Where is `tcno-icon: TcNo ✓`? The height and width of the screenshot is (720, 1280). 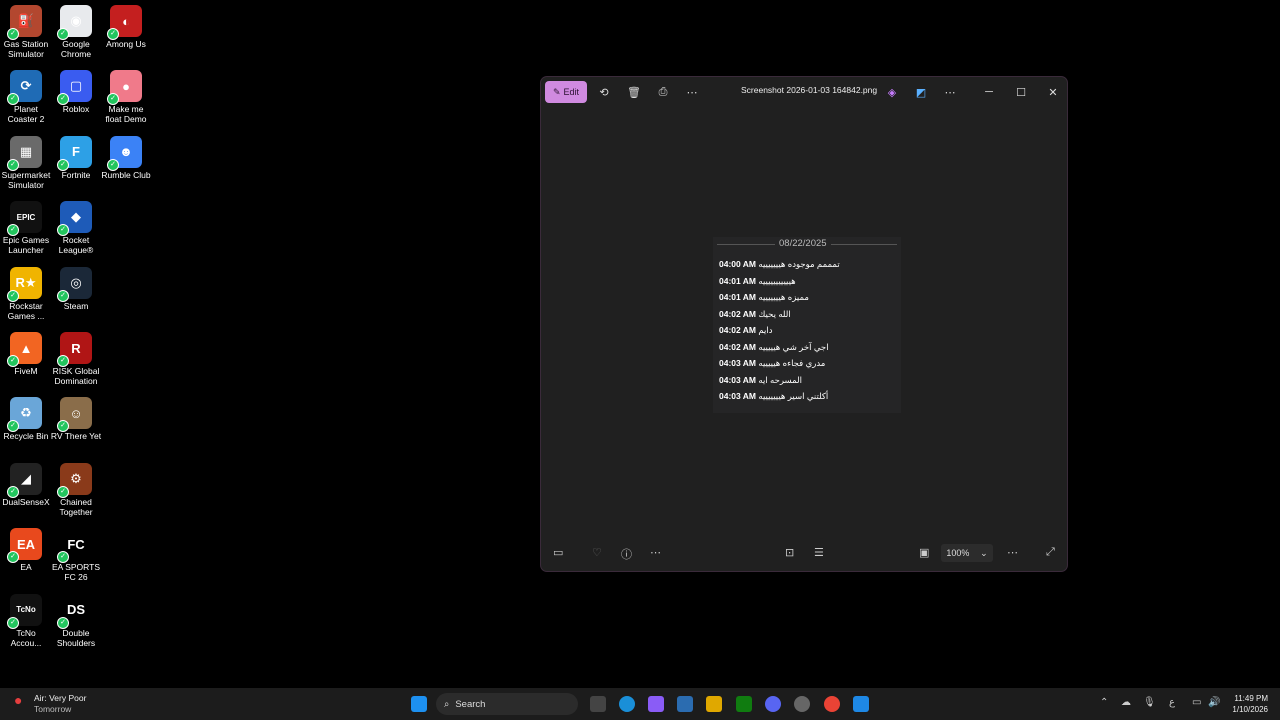 tcno-icon: TcNo ✓ is located at coordinates (24, 611).